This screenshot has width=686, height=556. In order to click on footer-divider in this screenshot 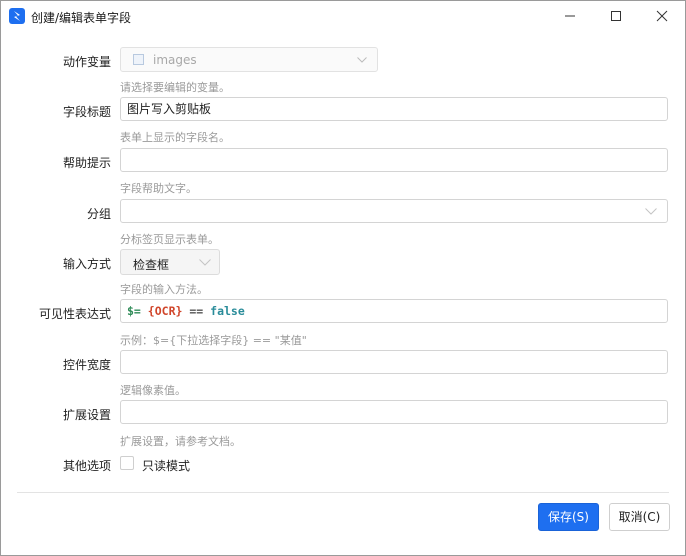, I will do `click(343, 492)`.